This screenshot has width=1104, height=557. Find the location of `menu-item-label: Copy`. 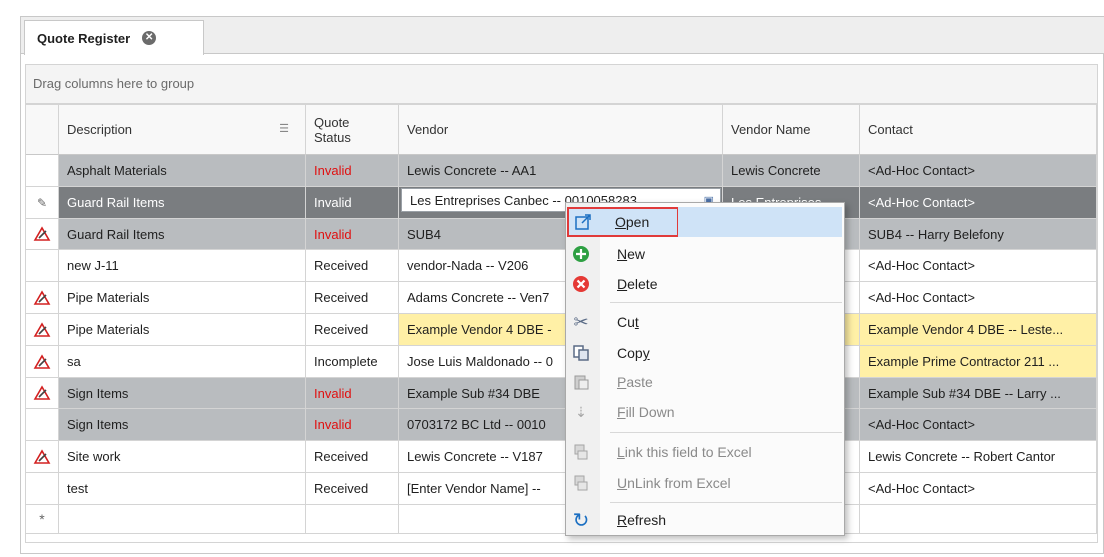

menu-item-label: Copy is located at coordinates (633, 353).